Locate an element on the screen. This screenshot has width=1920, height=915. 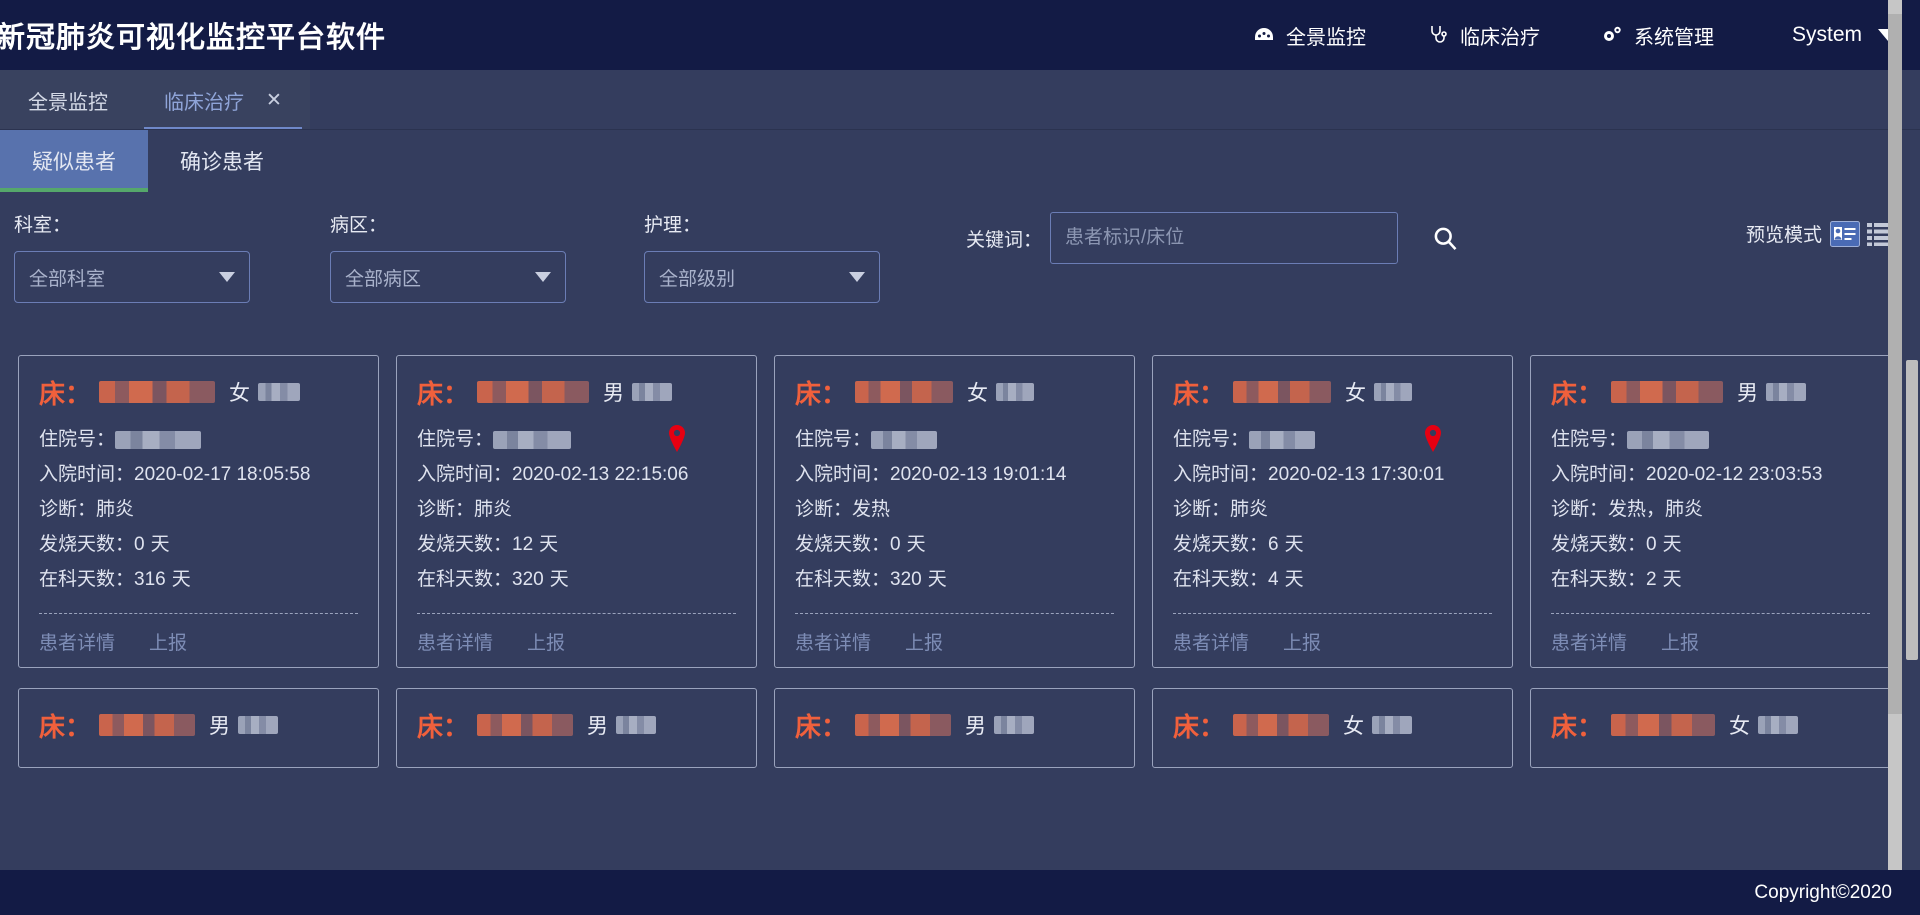
page-scrollbar-thumb is located at coordinates (1895, 364).